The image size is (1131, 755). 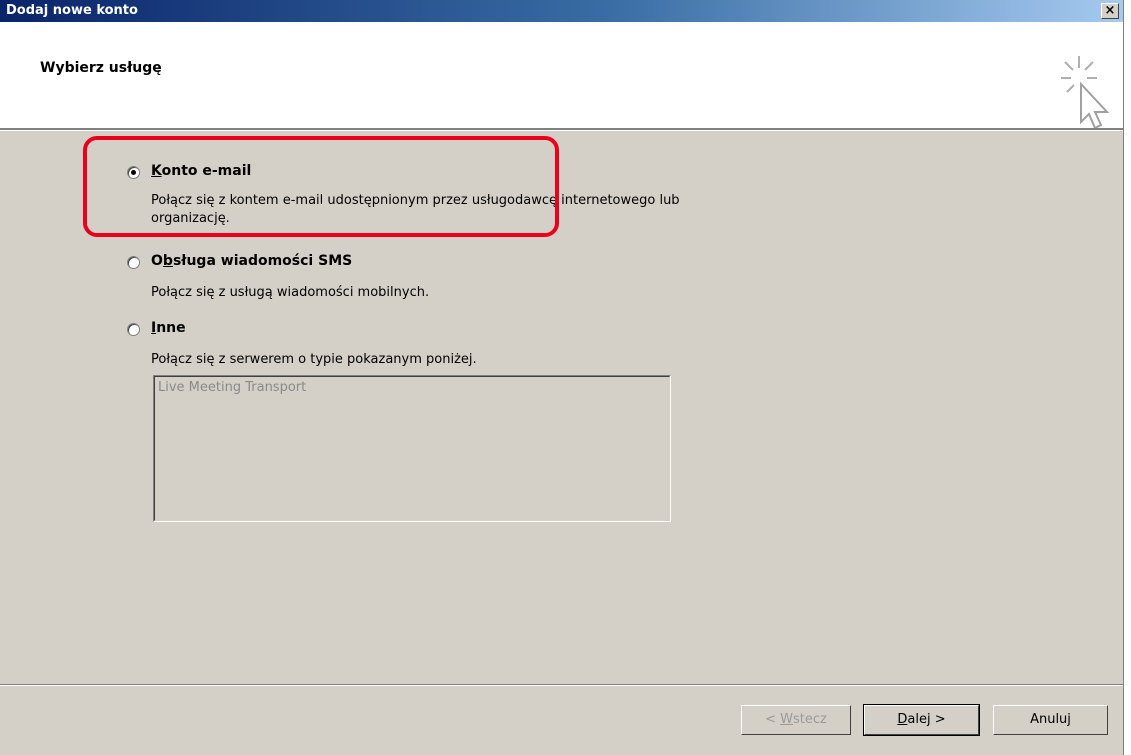 I want to click on cursor-sparkle-icon, so click(x=1085, y=93).